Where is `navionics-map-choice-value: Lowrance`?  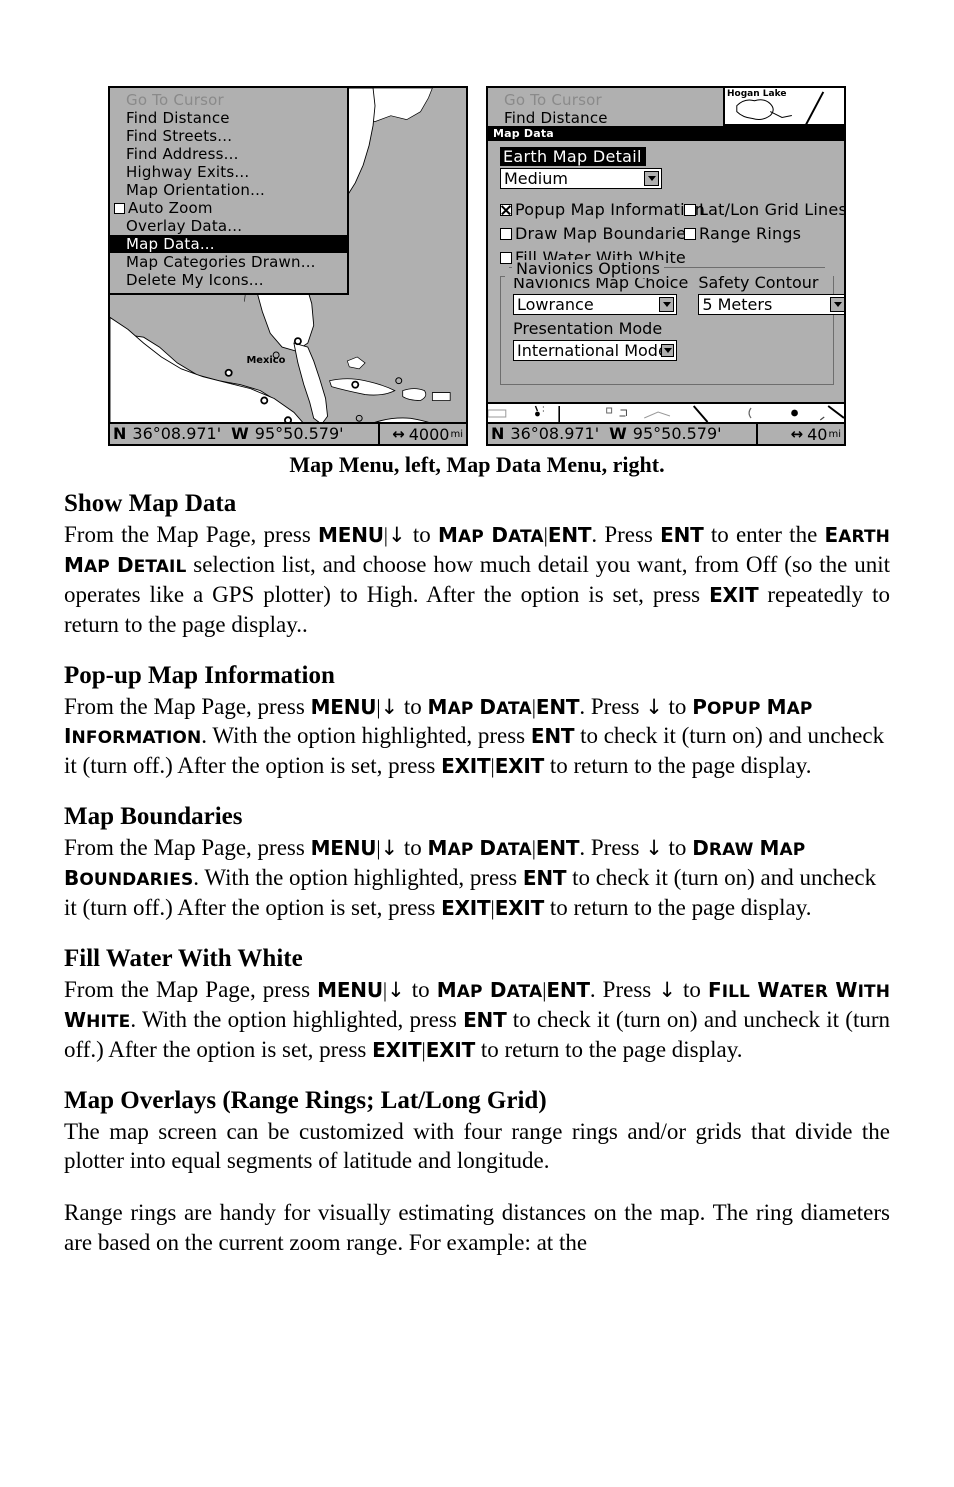
navionics-map-choice-value: Lowrance is located at coordinates (555, 304).